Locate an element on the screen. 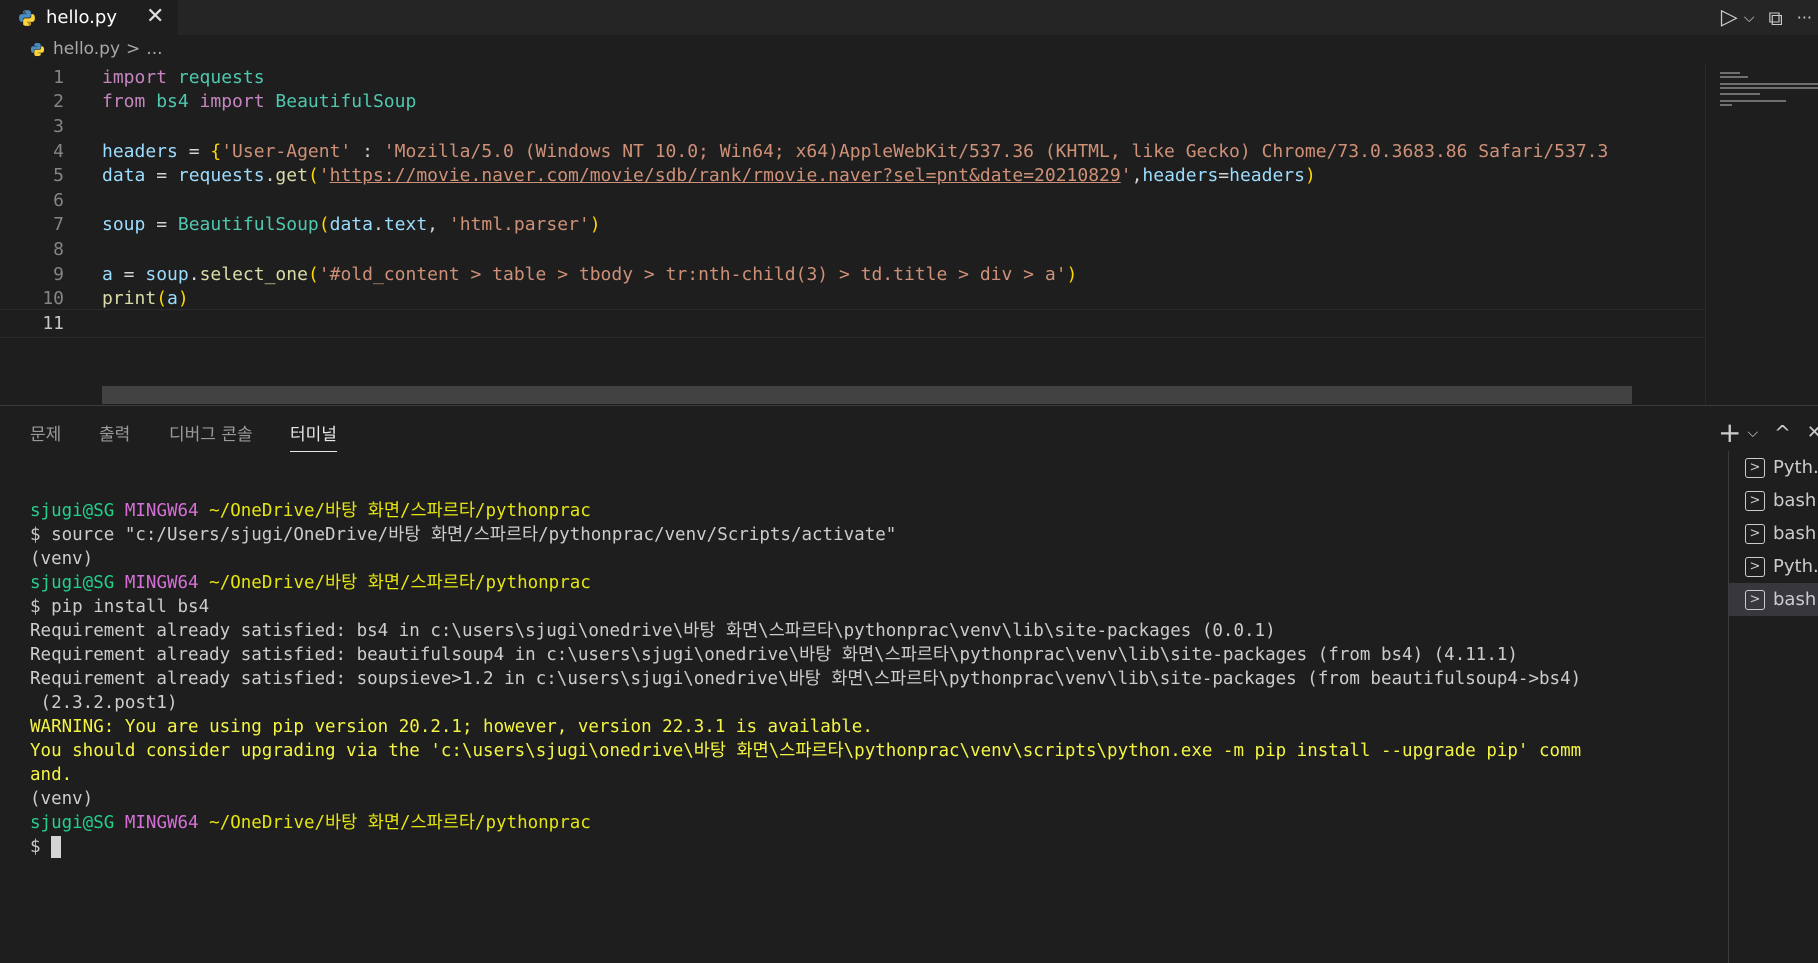 The width and height of the screenshot is (1818, 963). terminal-list: > Pyth... > bash > bash > Pyth... > bash is located at coordinates (1773, 707).